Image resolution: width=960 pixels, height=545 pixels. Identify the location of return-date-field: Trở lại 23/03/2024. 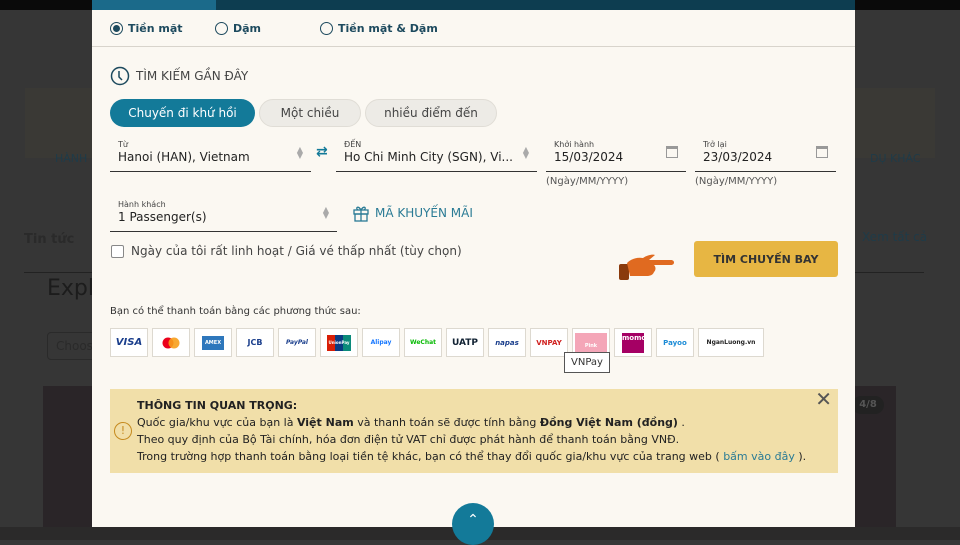
(765, 155).